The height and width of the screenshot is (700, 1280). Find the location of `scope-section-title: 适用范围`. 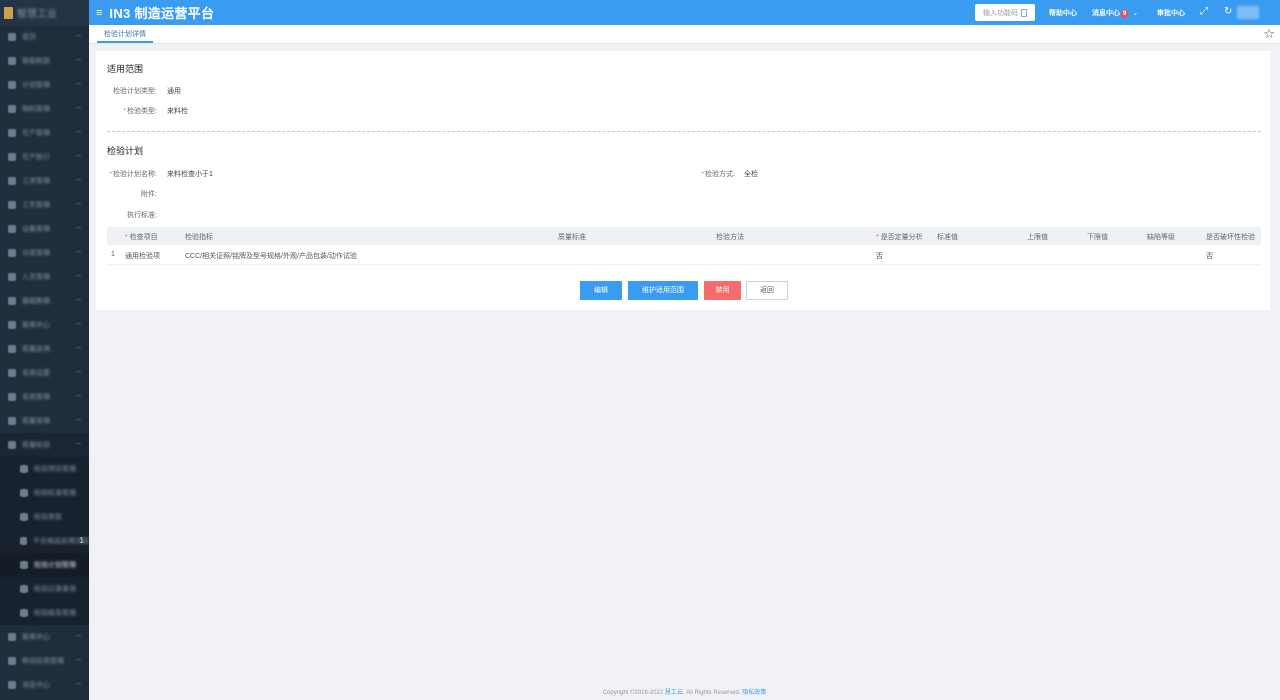

scope-section-title: 适用范围 is located at coordinates (125, 69).